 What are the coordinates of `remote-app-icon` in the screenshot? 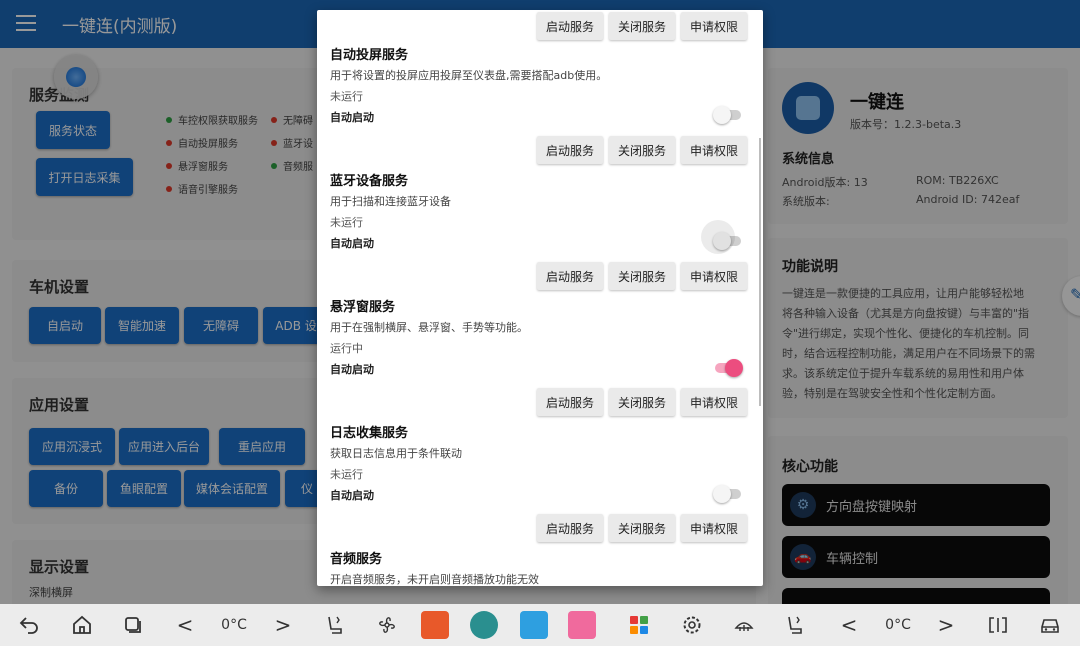 It's located at (435, 625).